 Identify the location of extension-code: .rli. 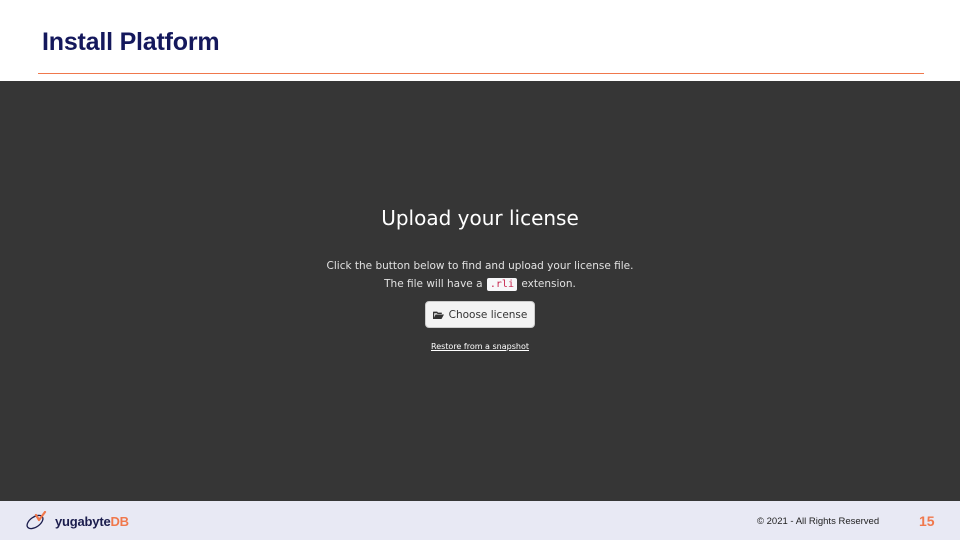
(501, 284).